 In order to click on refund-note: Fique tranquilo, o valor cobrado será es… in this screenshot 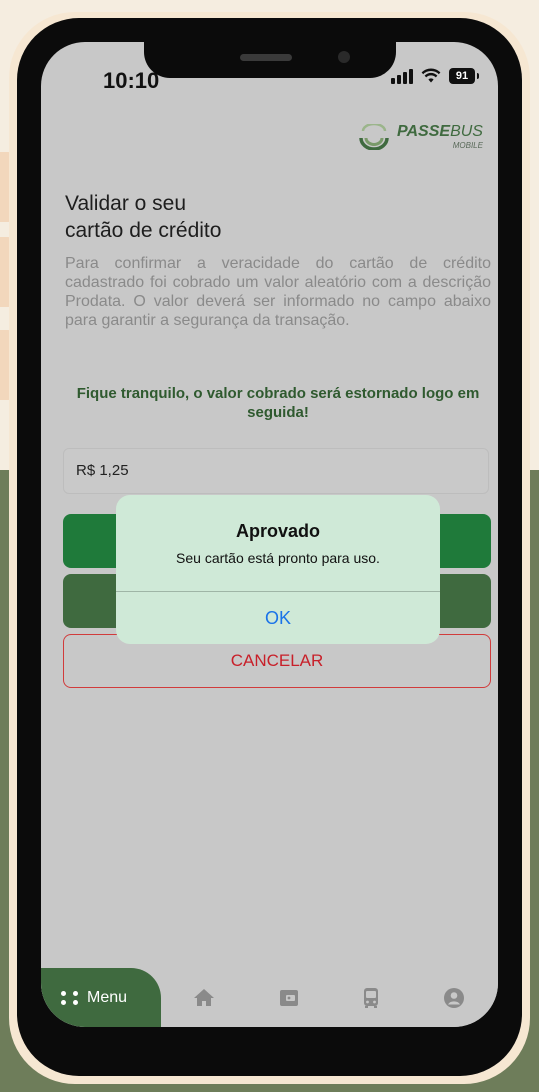, I will do `click(278, 403)`.